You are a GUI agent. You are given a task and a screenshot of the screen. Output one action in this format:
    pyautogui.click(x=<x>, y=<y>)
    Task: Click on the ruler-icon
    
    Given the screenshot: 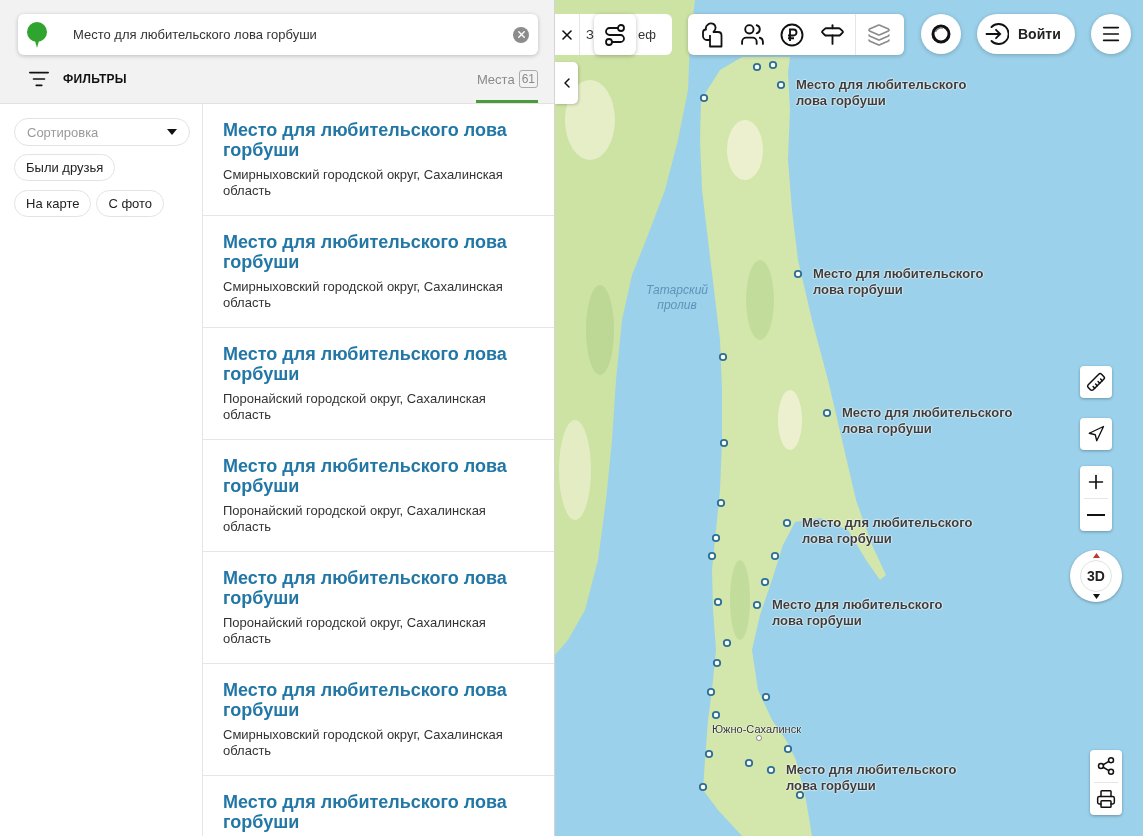 What is the action you would take?
    pyautogui.click(x=1096, y=382)
    